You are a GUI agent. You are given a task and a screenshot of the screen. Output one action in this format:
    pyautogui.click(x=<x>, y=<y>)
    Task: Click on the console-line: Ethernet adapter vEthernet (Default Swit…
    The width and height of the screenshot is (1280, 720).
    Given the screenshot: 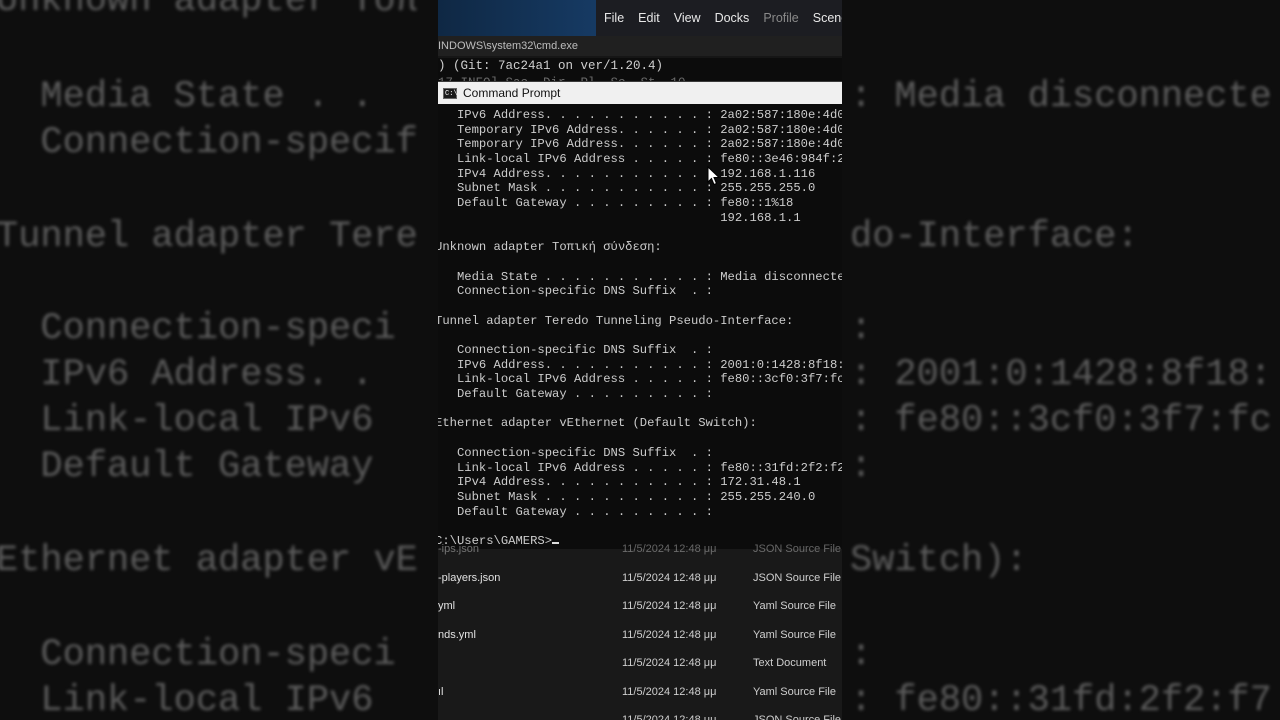 What is the action you would take?
    pyautogui.click(x=597, y=423)
    